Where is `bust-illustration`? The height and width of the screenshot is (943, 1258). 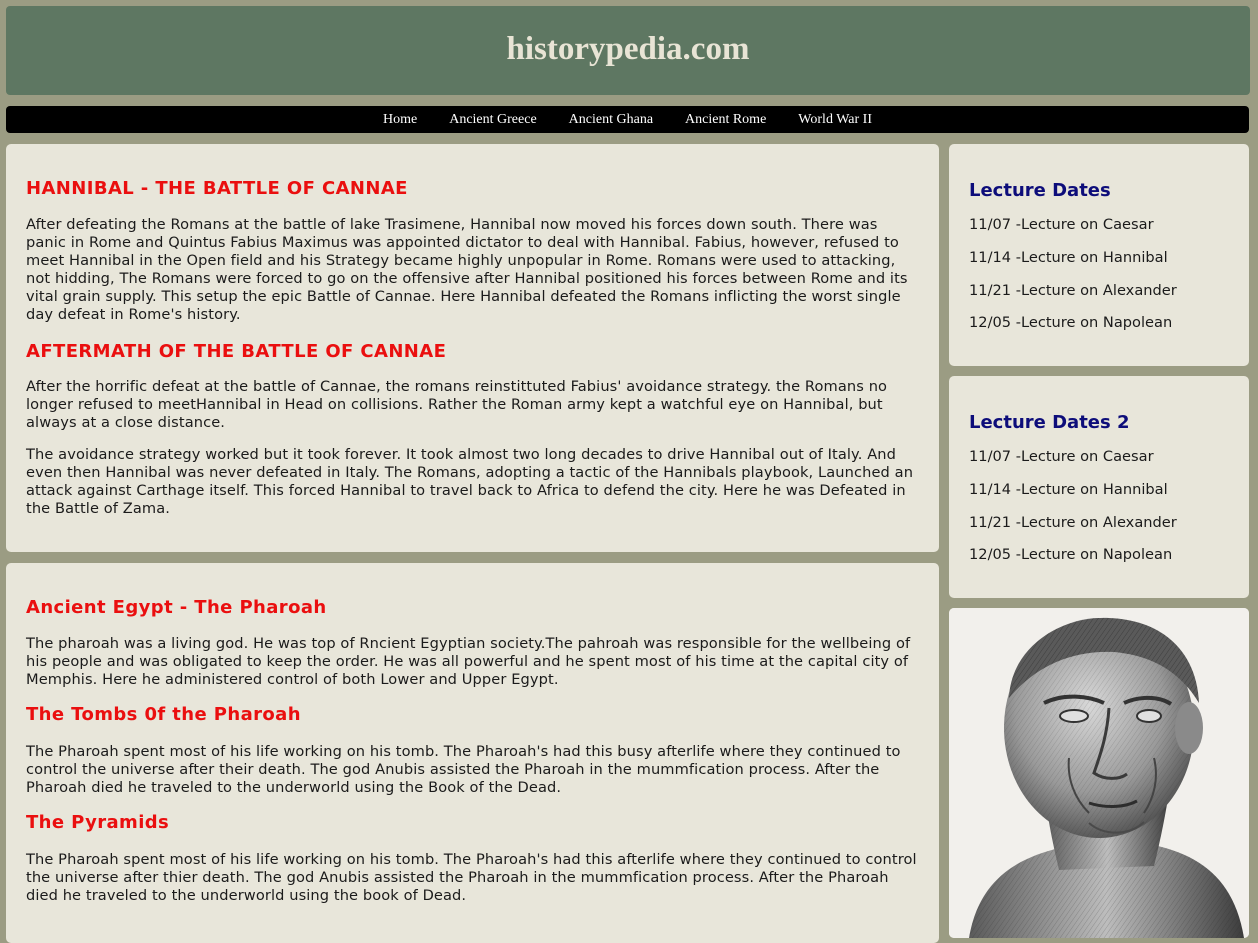 bust-illustration is located at coordinates (1099, 773).